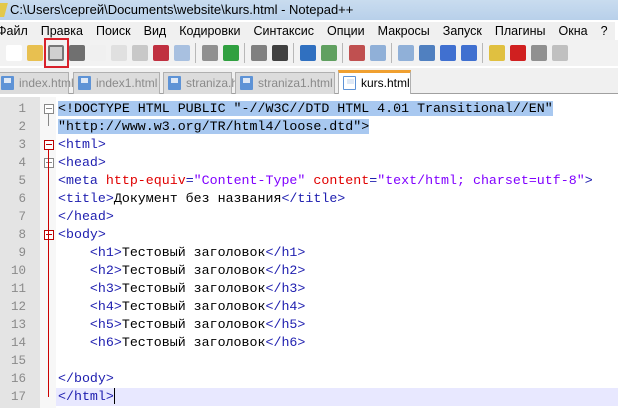  I want to click on menu-item-7: Макросы, so click(404, 31).